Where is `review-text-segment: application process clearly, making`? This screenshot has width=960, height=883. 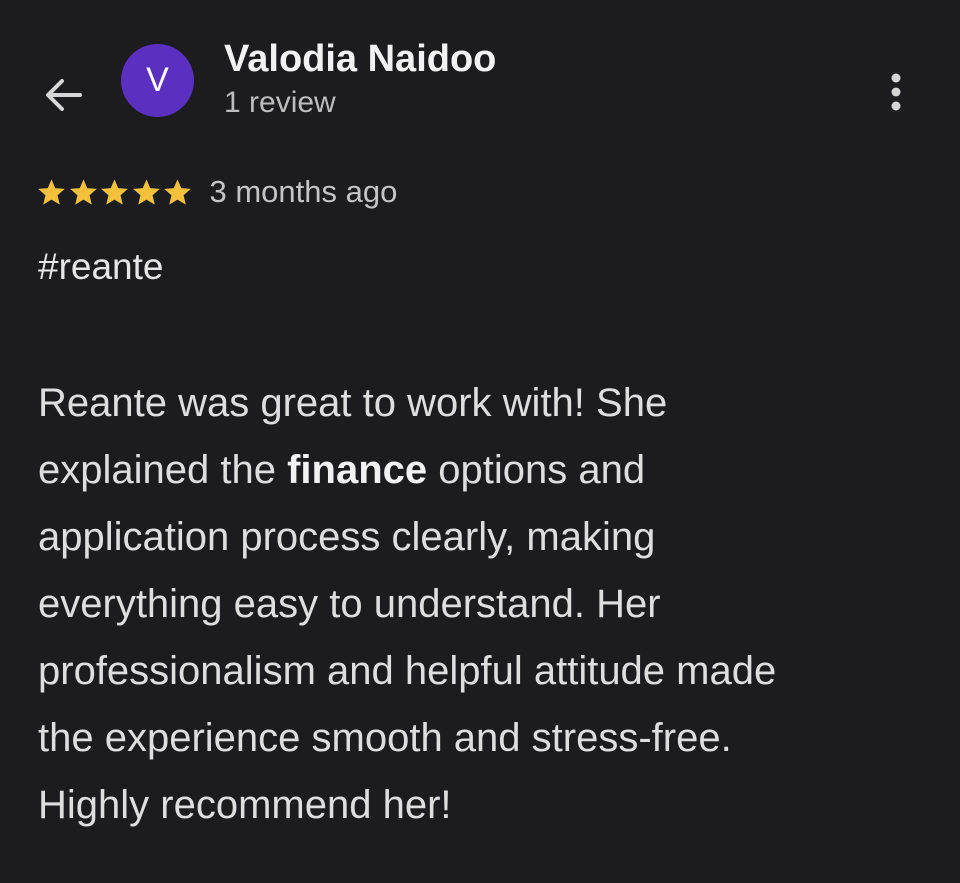 review-text-segment: application process clearly, making is located at coordinates (347, 537).